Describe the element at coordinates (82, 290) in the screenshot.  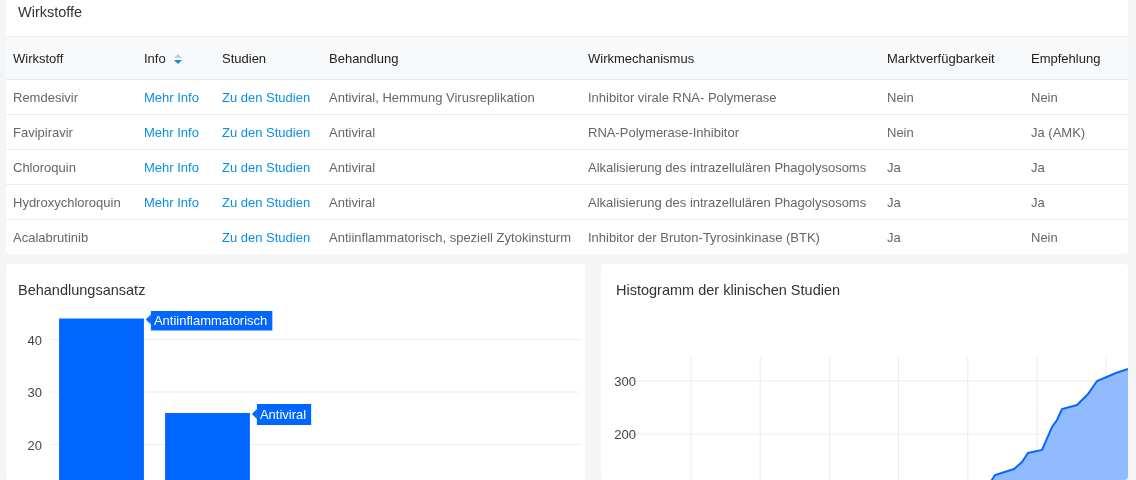
I see `chart-title: Behandlungsansatz` at that location.